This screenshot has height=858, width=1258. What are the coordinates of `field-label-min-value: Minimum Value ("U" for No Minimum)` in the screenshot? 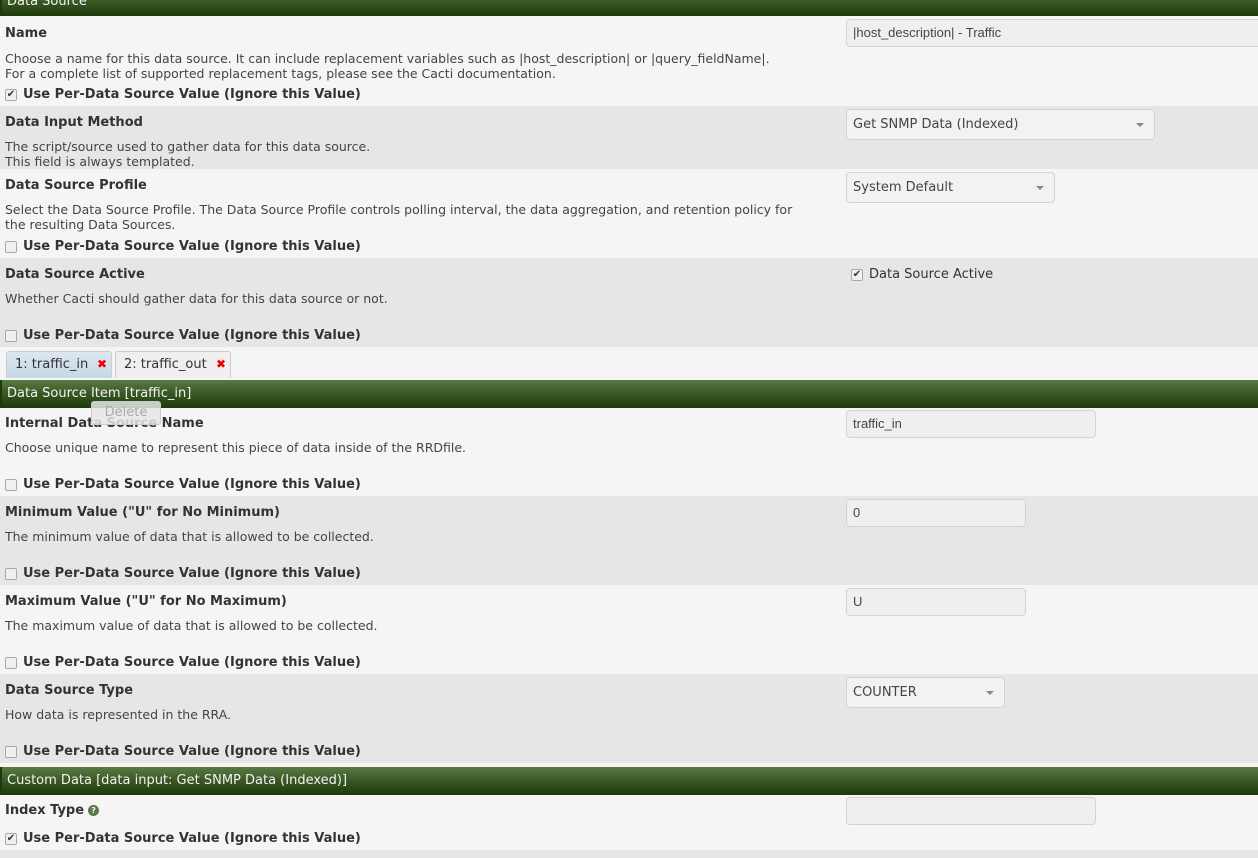 It's located at (142, 512).